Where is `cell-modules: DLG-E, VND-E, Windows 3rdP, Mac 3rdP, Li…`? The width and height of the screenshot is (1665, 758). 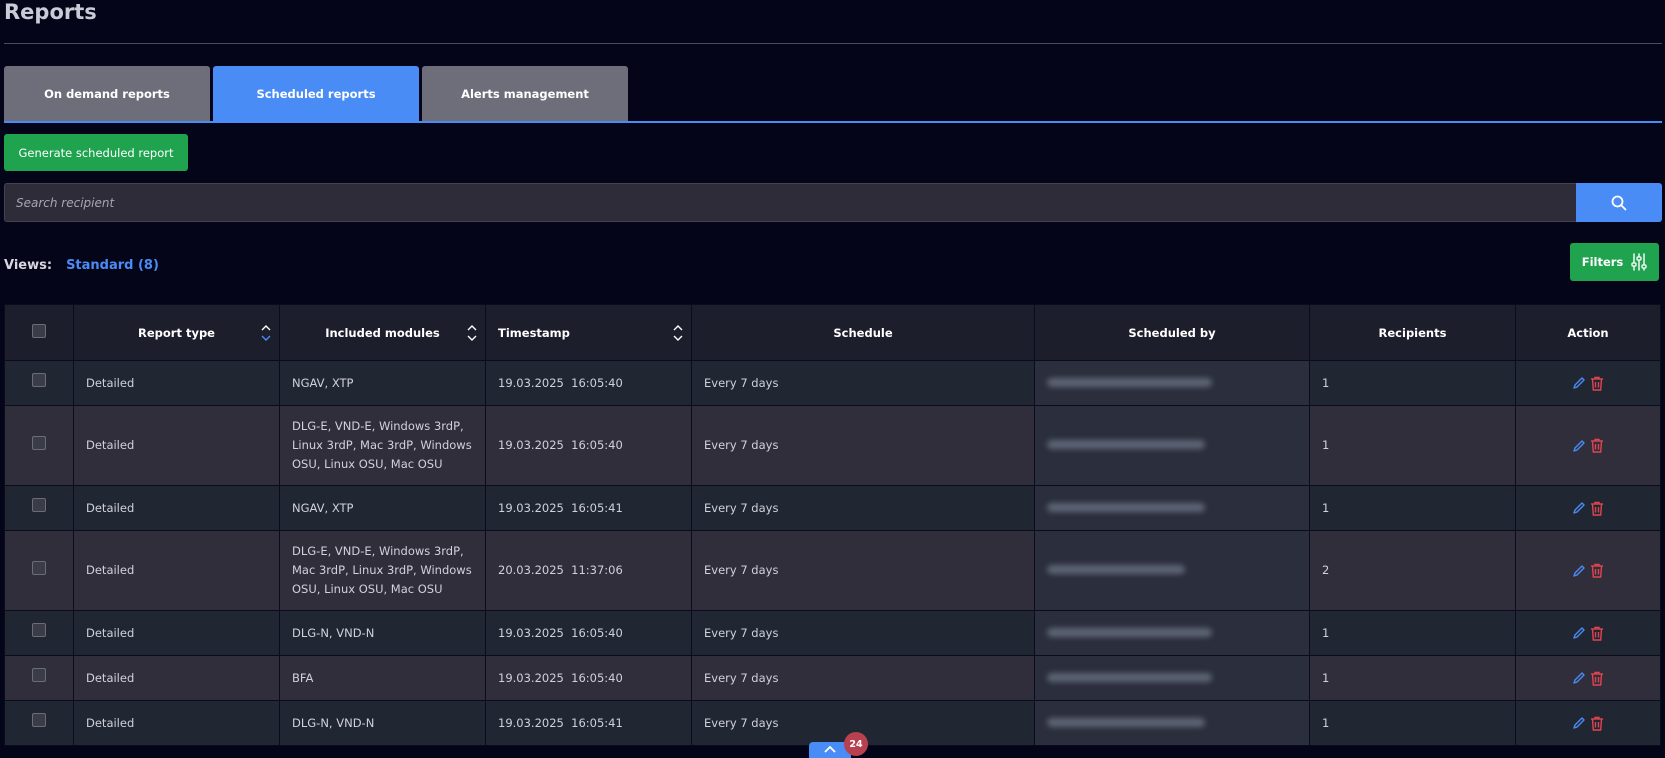 cell-modules: DLG-E, VND-E, Windows 3rdP, Mac 3rdP, Li… is located at coordinates (382, 570).